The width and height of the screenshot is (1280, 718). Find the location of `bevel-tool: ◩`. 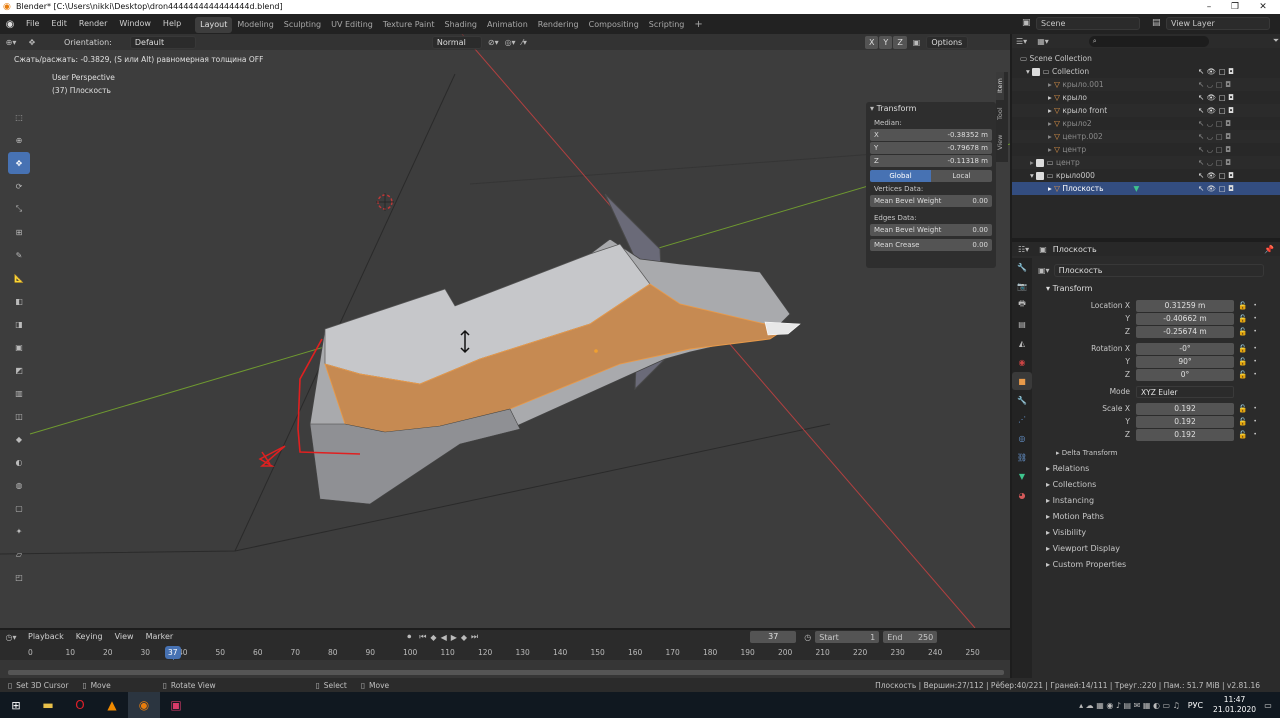

bevel-tool: ◩ is located at coordinates (19, 370).